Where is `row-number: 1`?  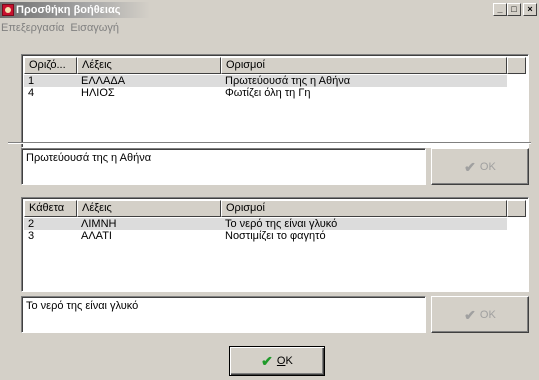 row-number: 1 is located at coordinates (31, 81).